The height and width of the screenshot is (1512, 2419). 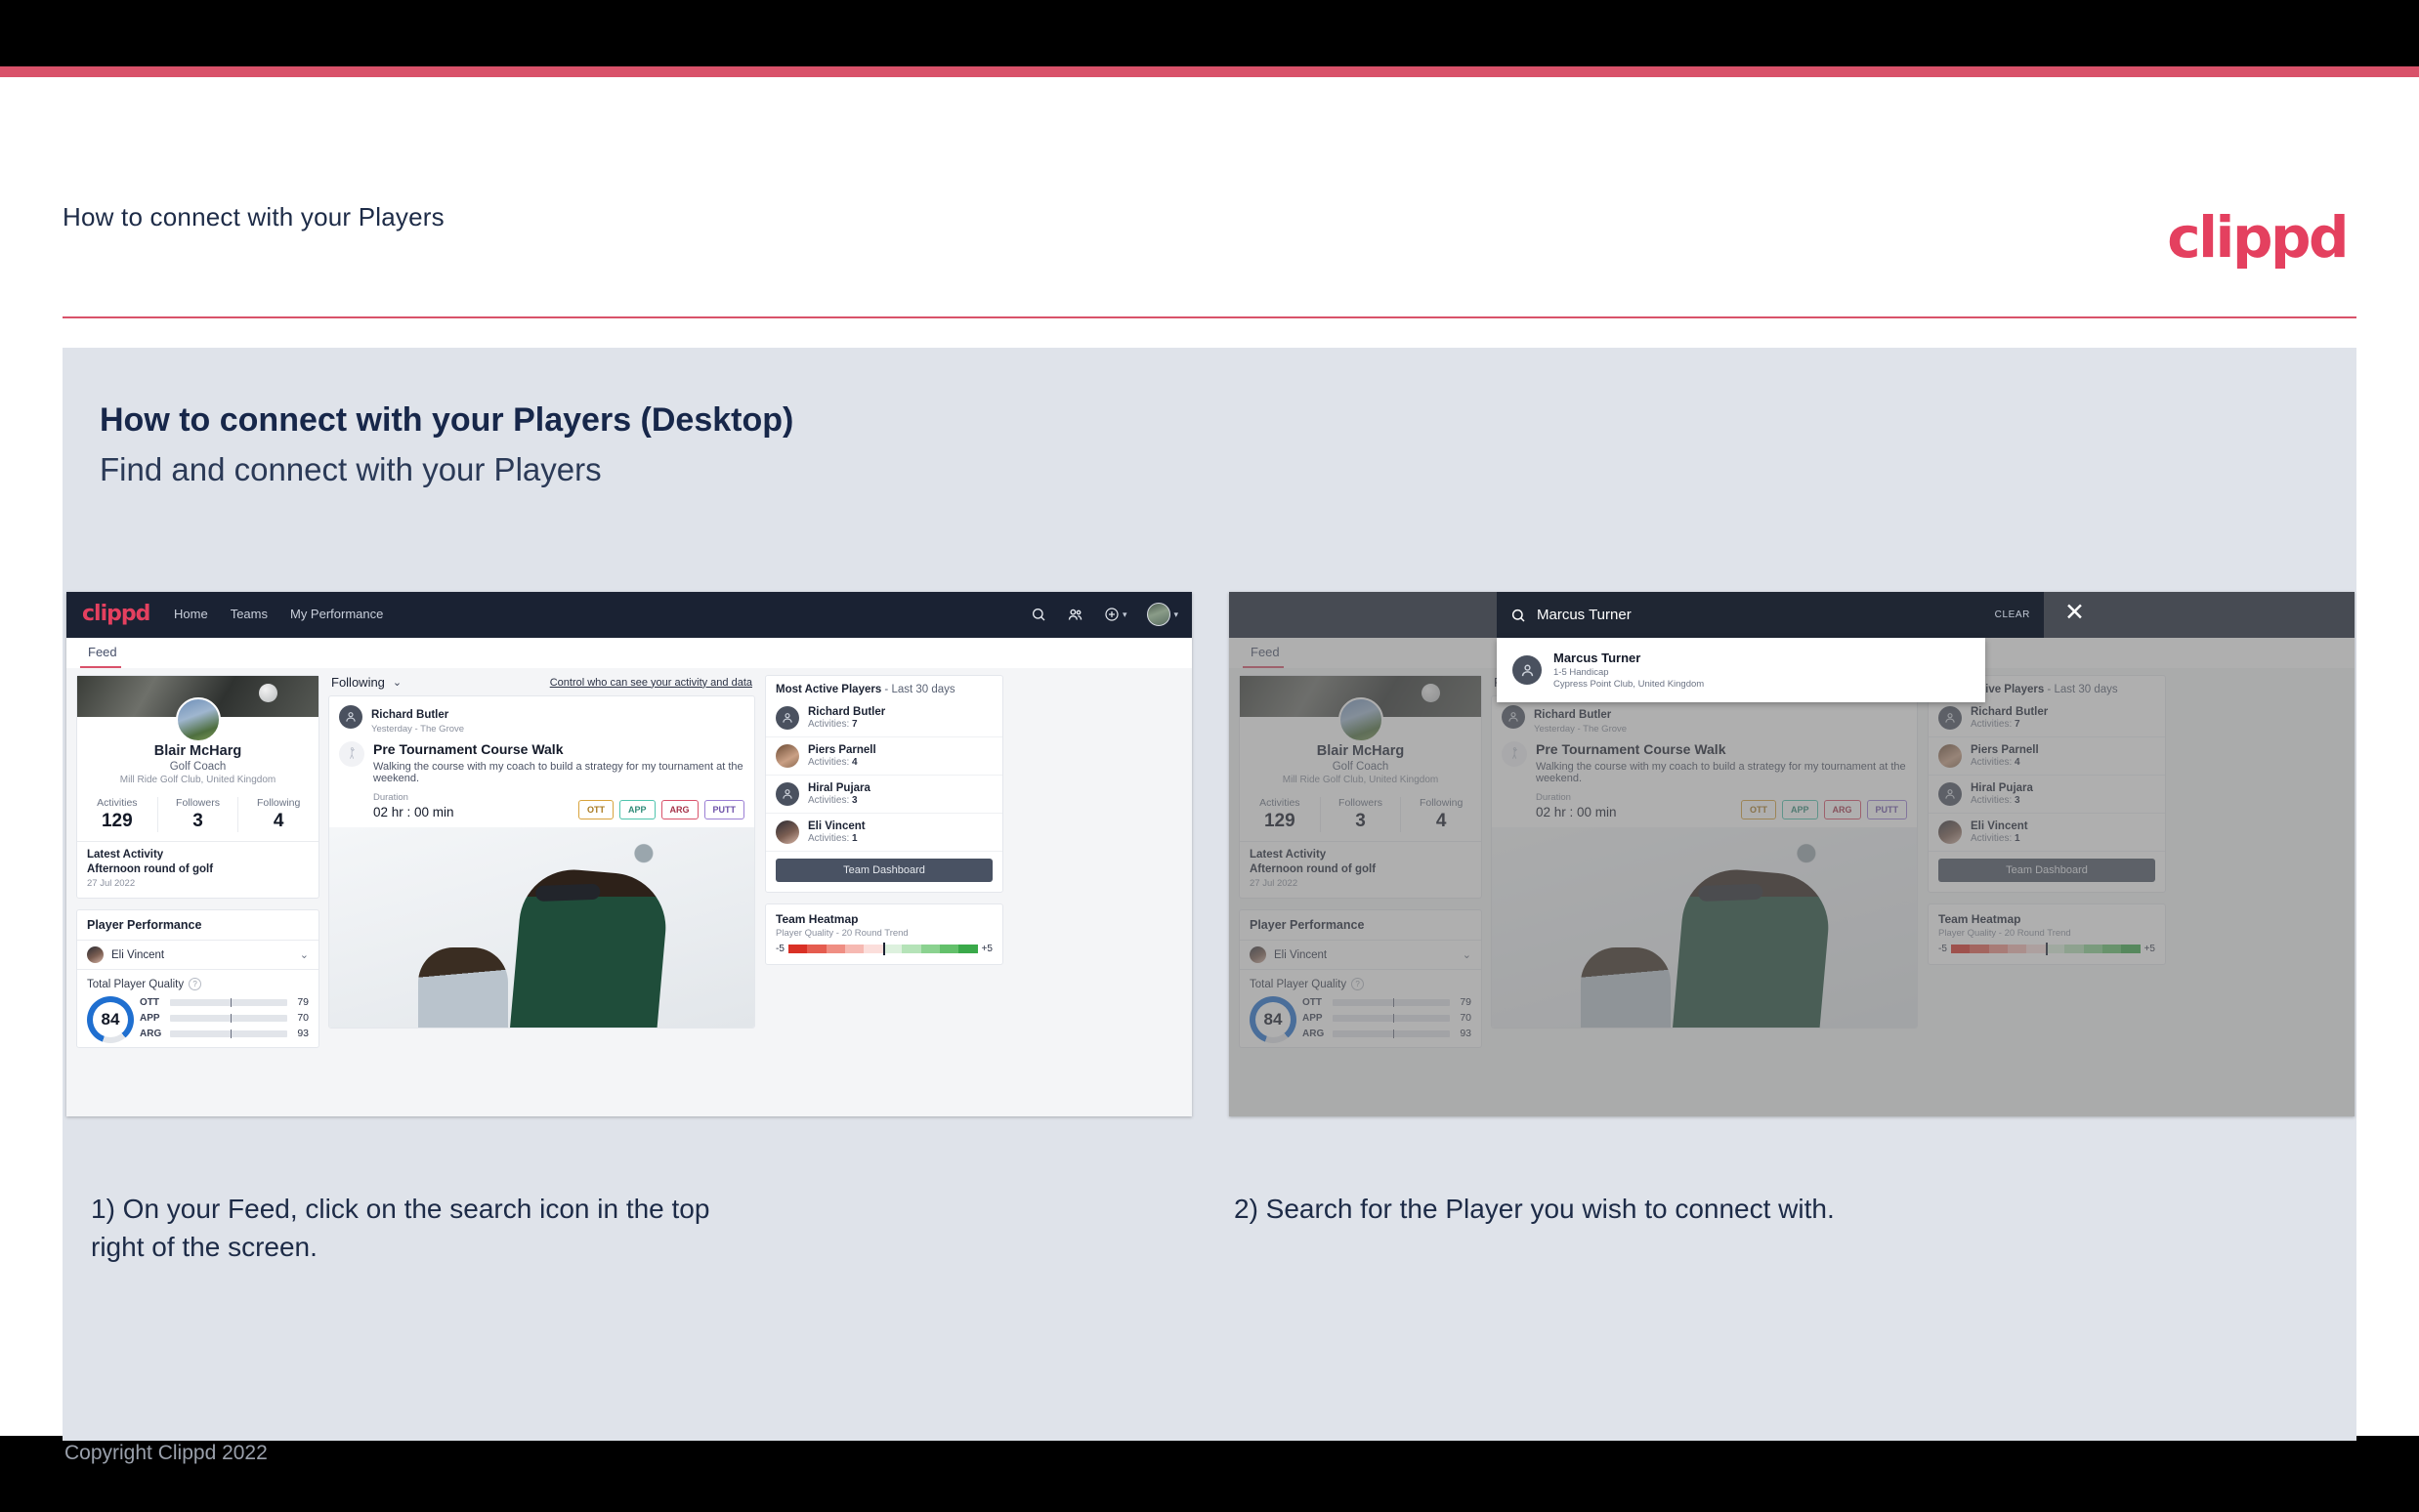 I want to click on following-filter: Following ⌄, so click(x=366, y=682).